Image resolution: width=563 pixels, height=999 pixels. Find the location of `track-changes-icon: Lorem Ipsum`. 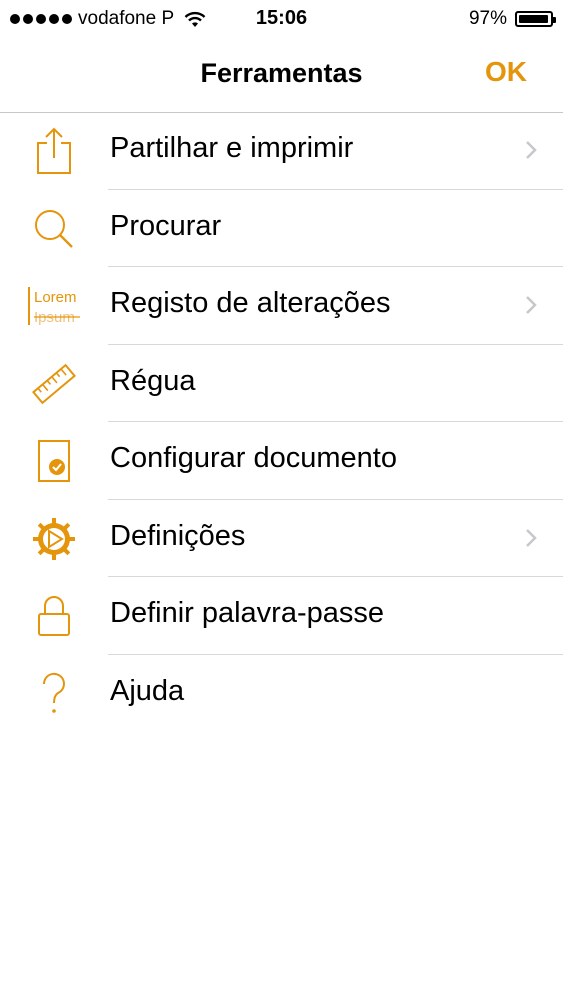

track-changes-icon: Lorem Ipsum is located at coordinates (54, 306).